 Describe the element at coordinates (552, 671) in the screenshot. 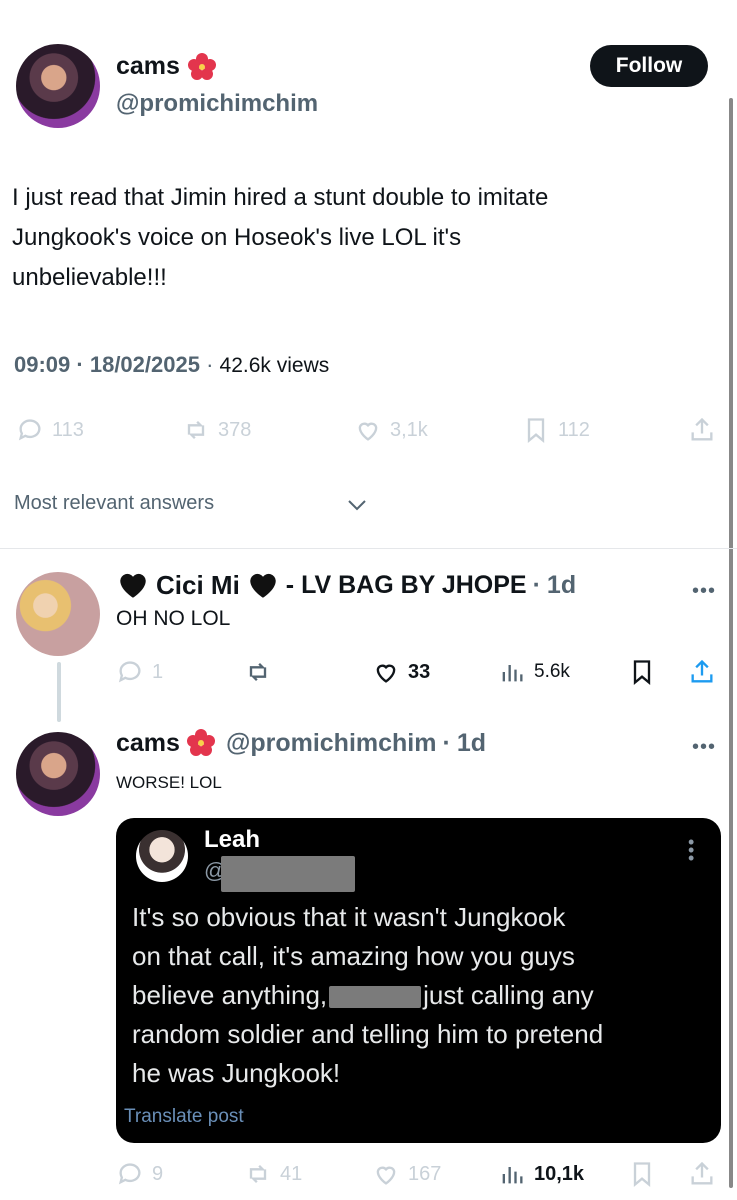

I see `views-count: 5.6k` at that location.